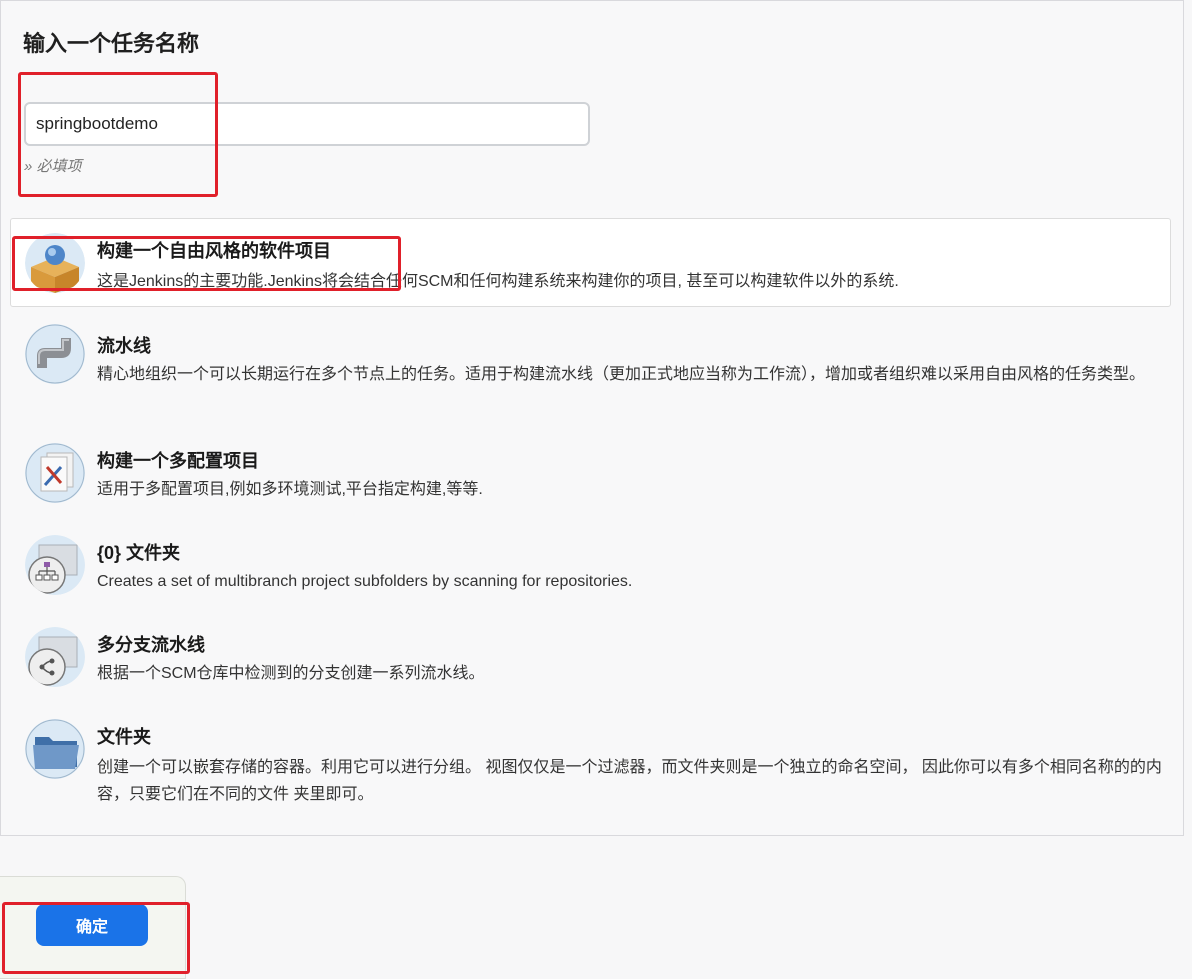  I want to click on org-folder-icon, so click(55, 565).